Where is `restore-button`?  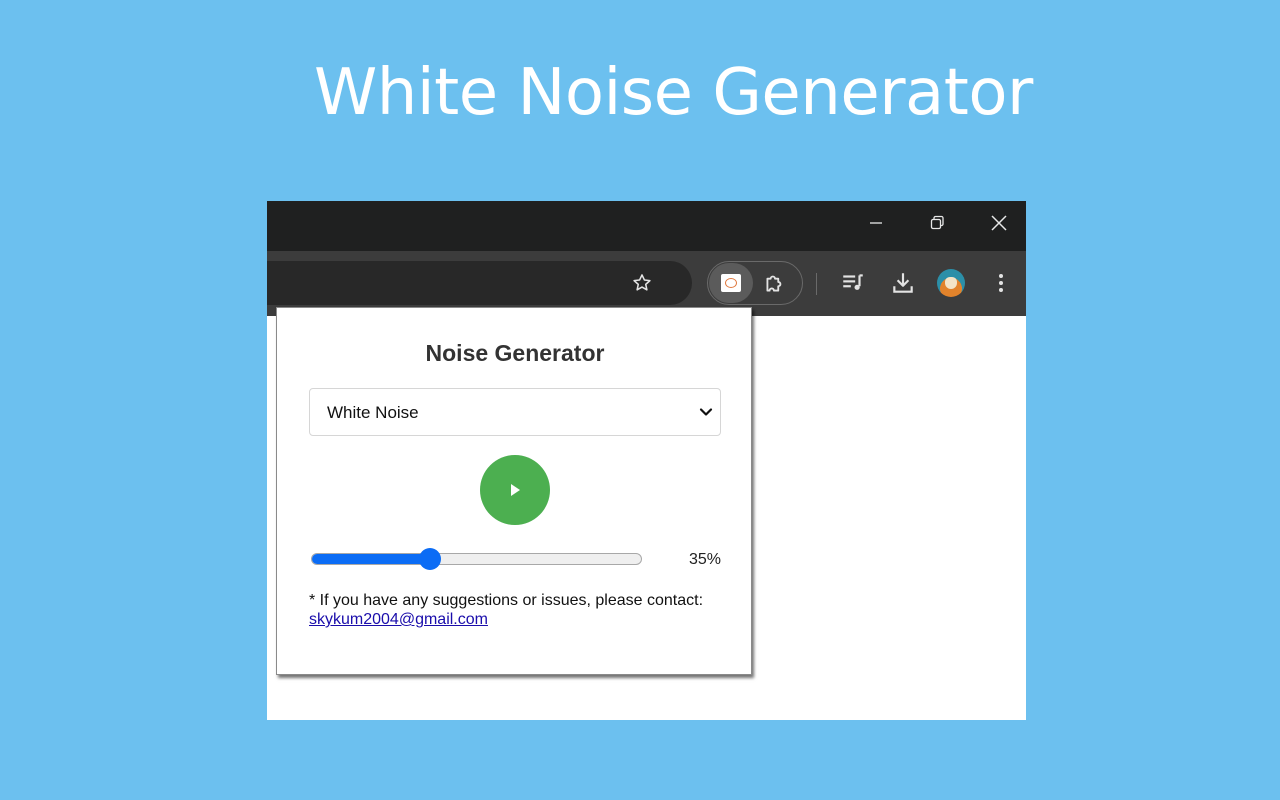
restore-button is located at coordinates (937, 223).